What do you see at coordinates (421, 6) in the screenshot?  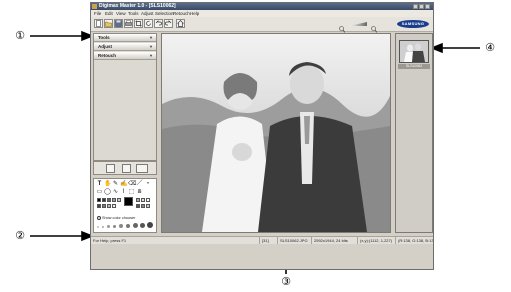 I see `maximize-button` at bounding box center [421, 6].